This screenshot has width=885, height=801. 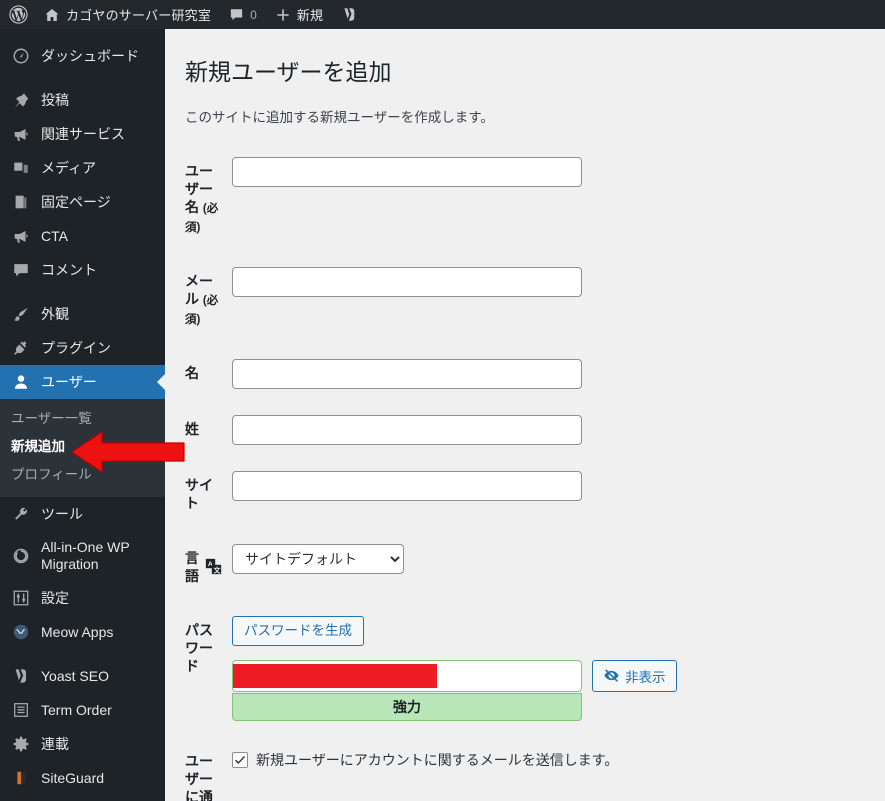 I want to click on lastname-cell, so click(x=537, y=430).